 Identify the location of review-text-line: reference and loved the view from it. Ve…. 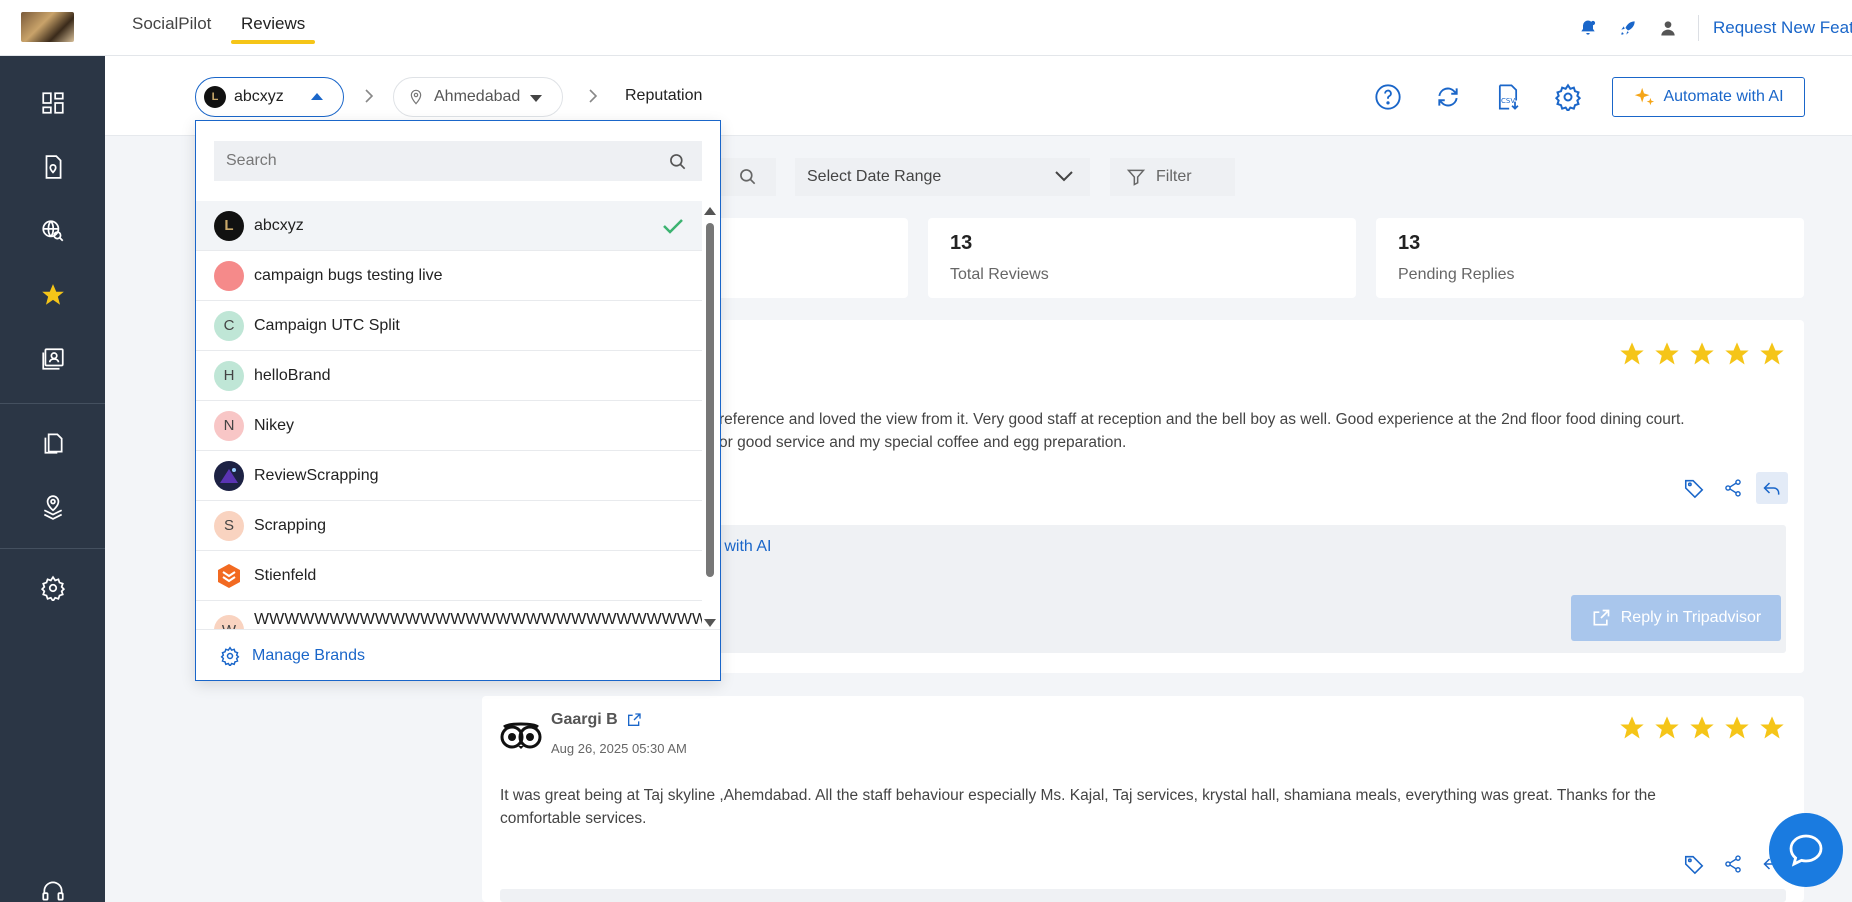
(1202, 419).